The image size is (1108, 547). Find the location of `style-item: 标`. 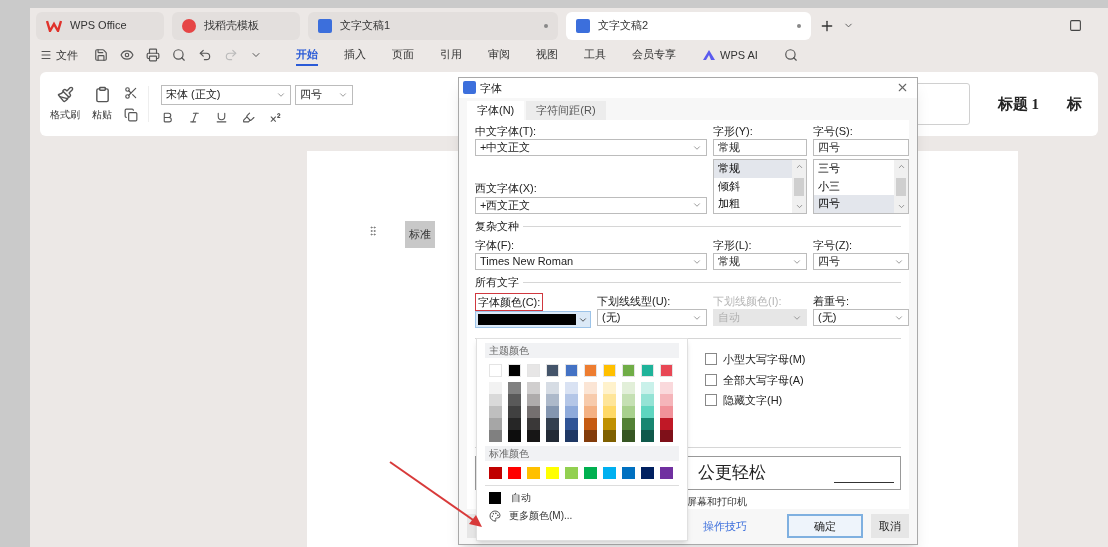

style-item: 标 is located at coordinates (1074, 104).